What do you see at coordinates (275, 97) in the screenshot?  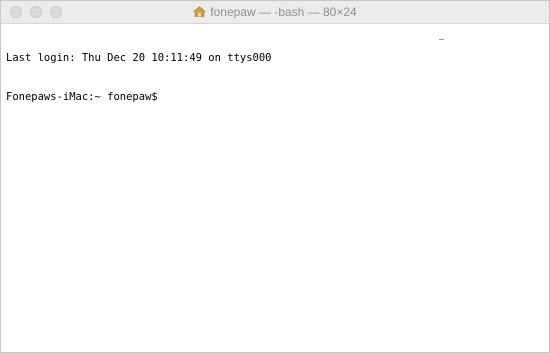 I see `prompt-line: Fonepaws-iMac:~ fonepaw$` at bounding box center [275, 97].